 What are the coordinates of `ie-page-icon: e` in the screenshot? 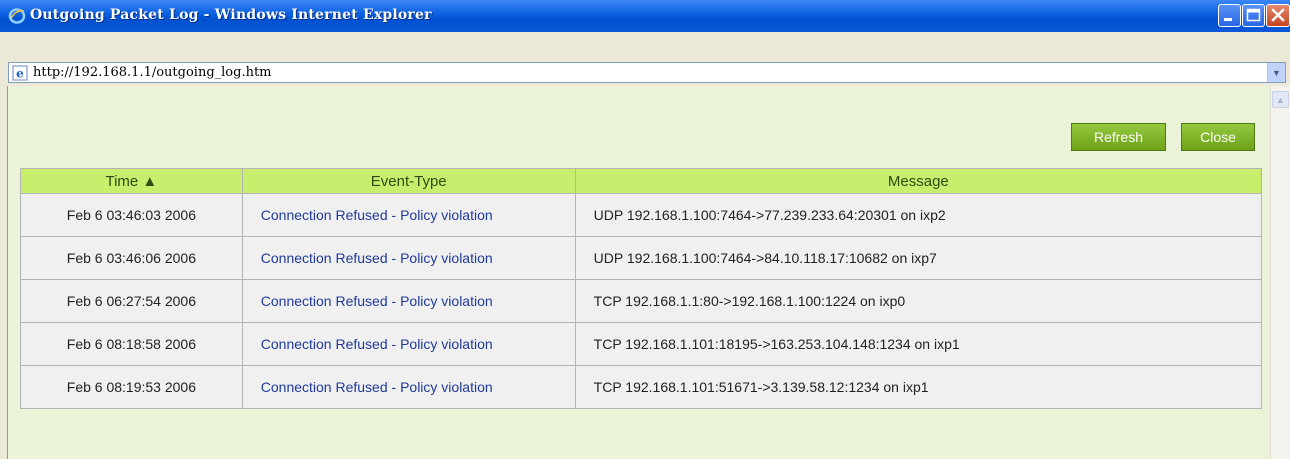 It's located at (20, 73).